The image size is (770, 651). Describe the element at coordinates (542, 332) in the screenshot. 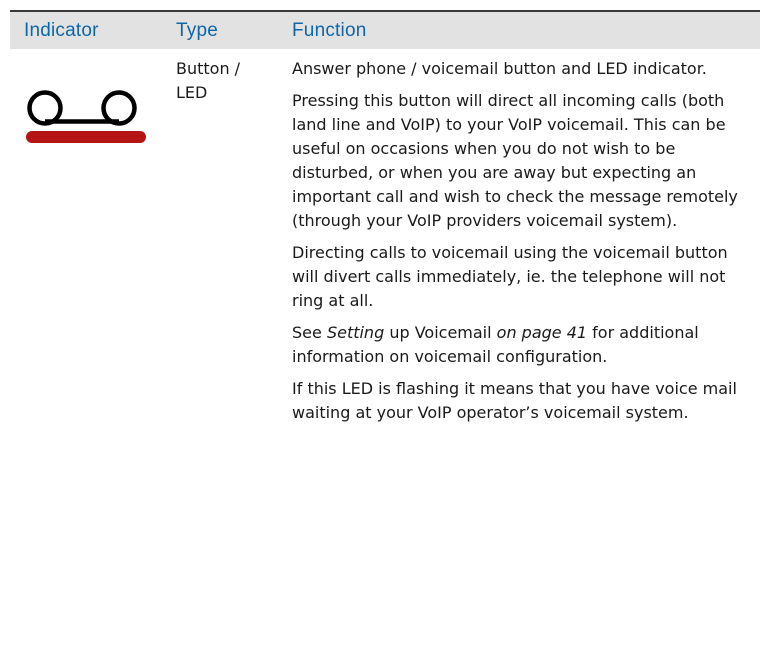

I see `page-reference: on page 41` at that location.